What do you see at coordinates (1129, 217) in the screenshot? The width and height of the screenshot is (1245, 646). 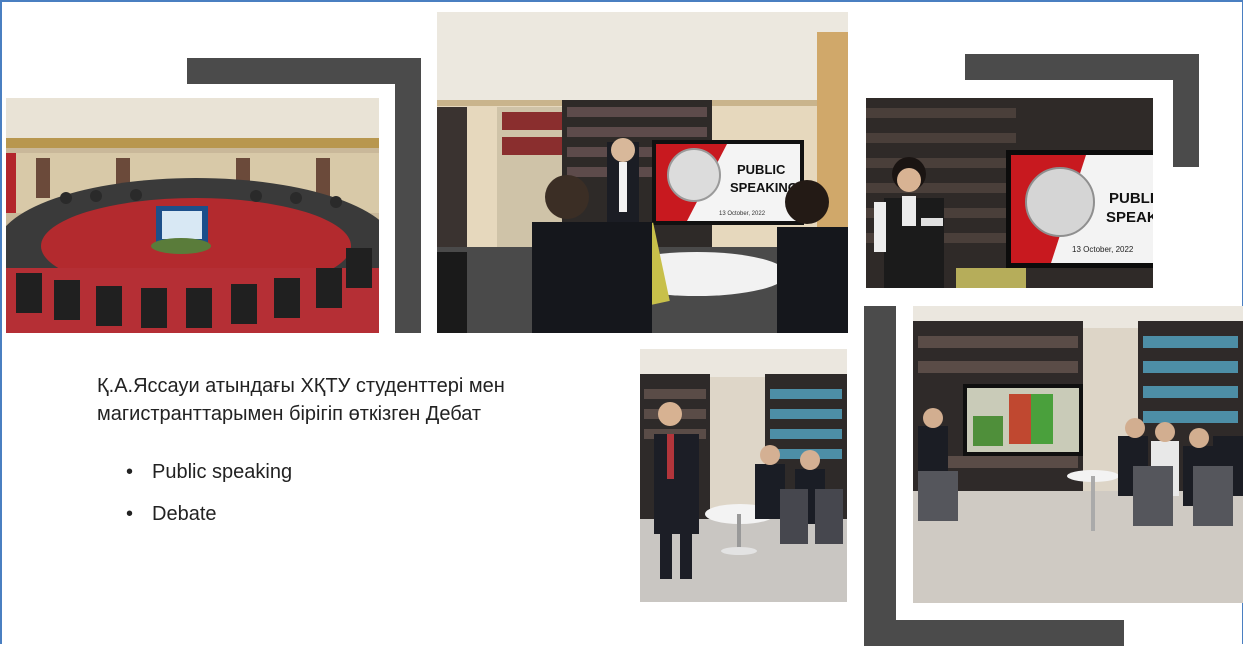 I see `screen-text-speaking-2: SPEAKING` at bounding box center [1129, 217].